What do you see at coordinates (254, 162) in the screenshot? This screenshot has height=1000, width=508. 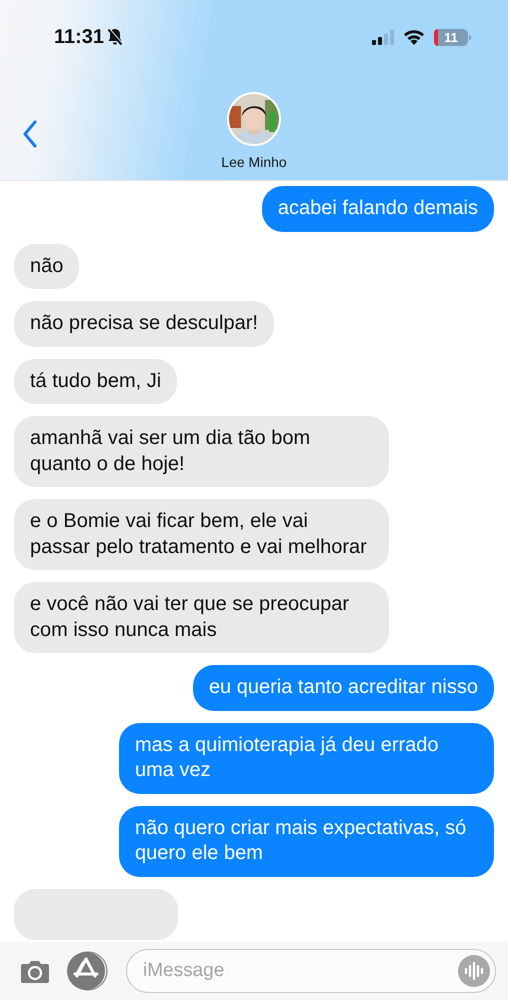 I see `contact-name: Lee Minho` at bounding box center [254, 162].